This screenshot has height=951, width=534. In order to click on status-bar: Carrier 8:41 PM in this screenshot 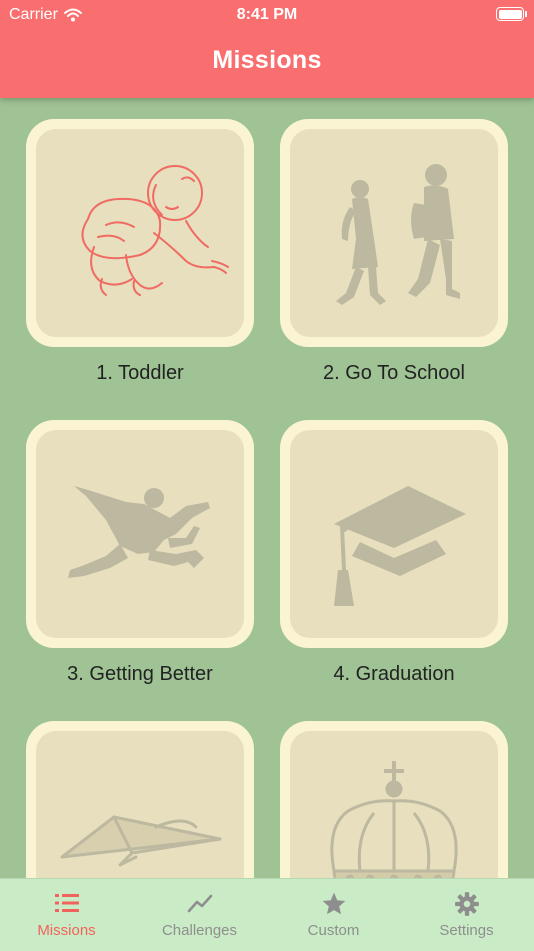, I will do `click(267, 15)`.